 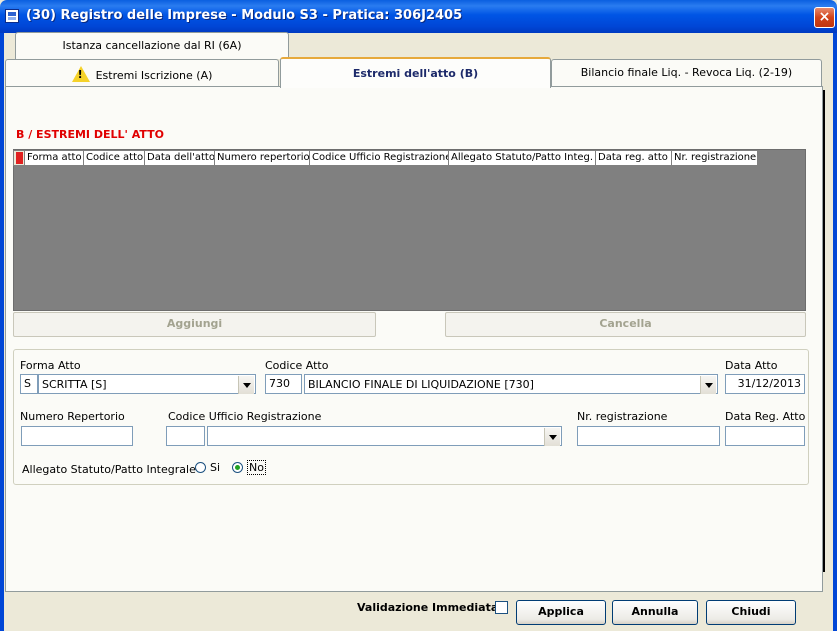 I want to click on tab-label: Istanza cancellazione dal RI (6A), so click(x=152, y=45).